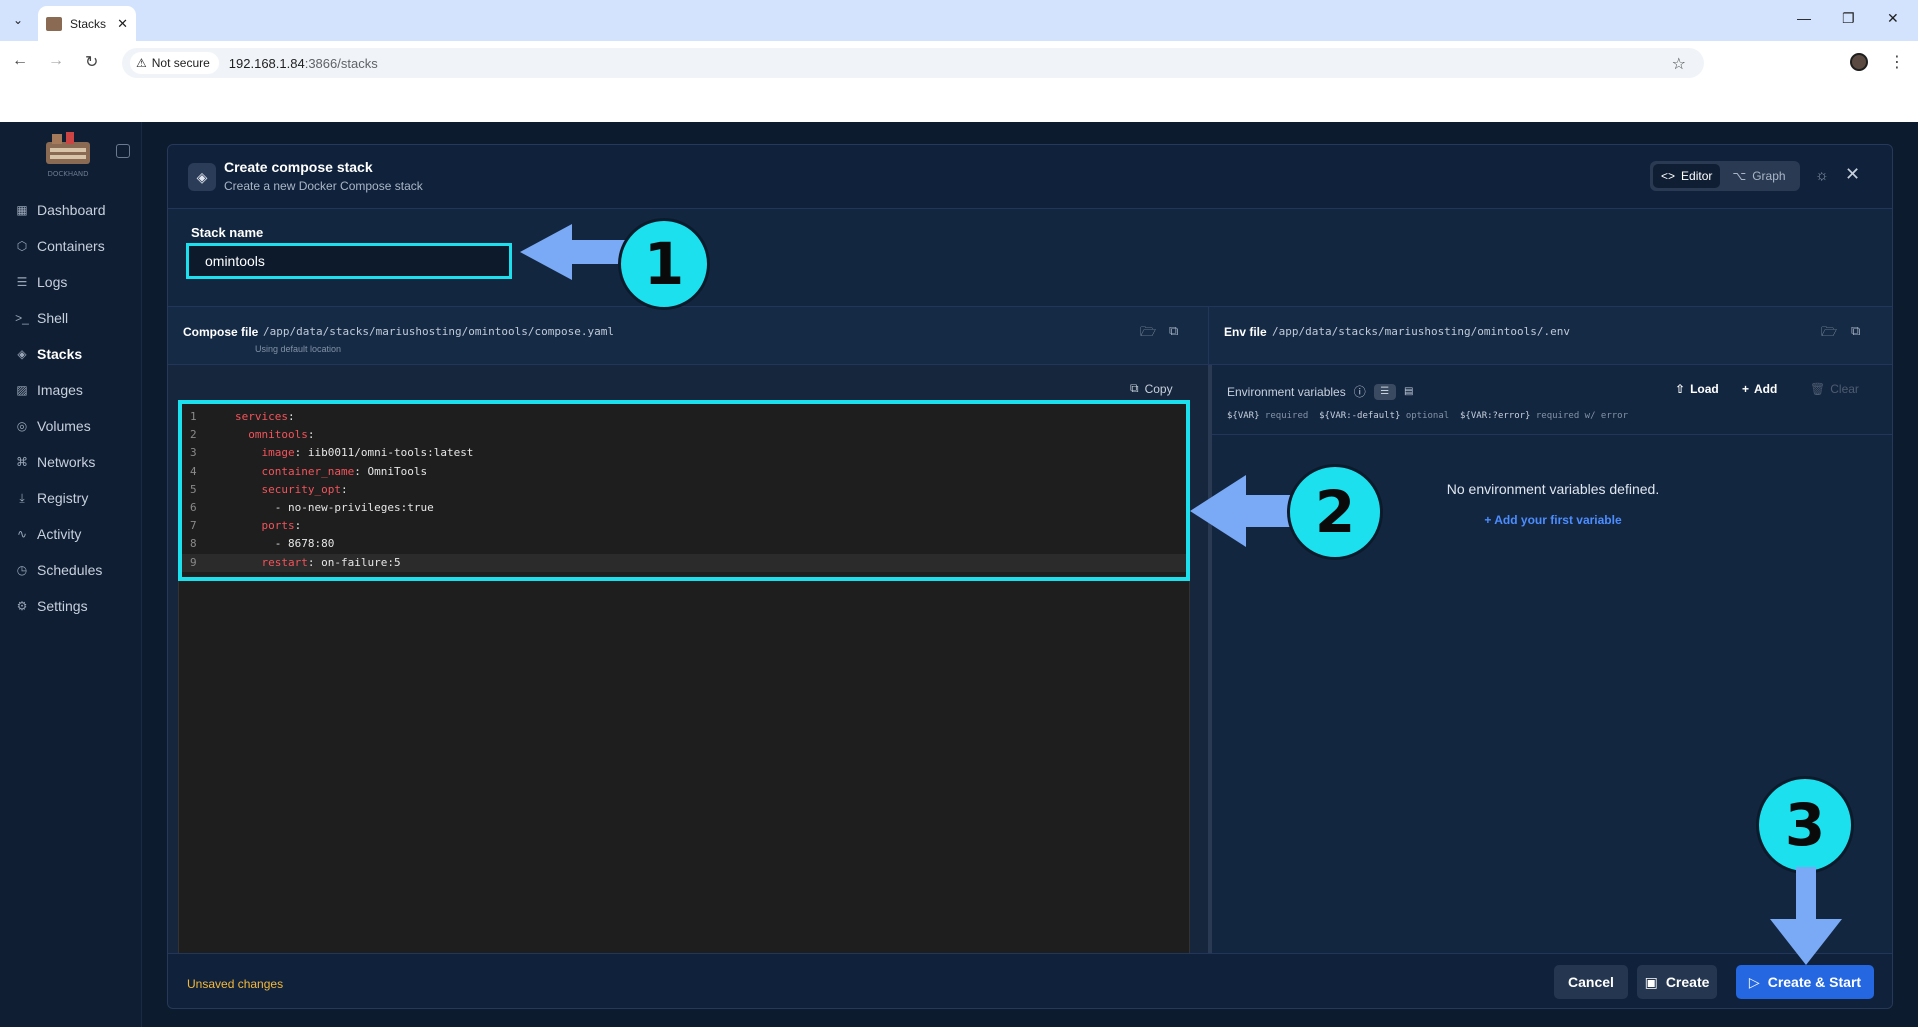 The width and height of the screenshot is (1918, 1027). I want to click on sidebar-item-networks: ⌘ Networks, so click(71, 462).